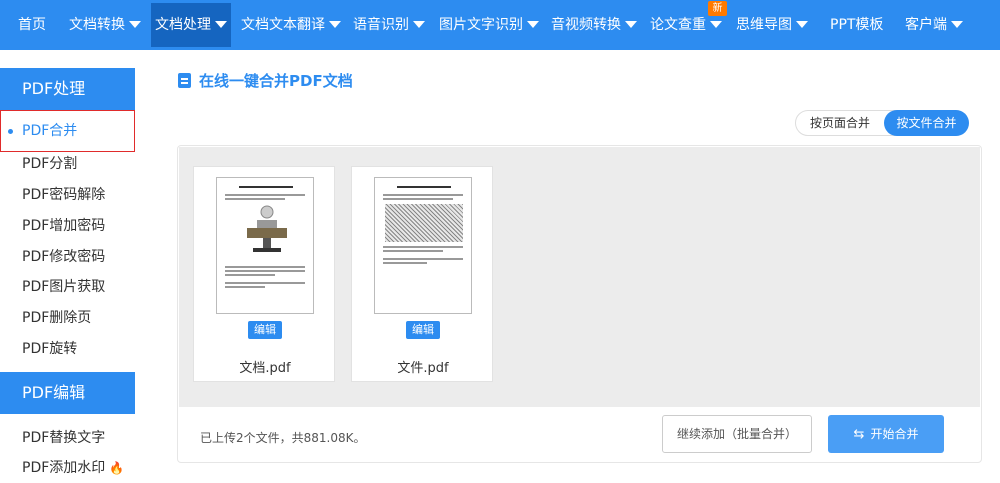 The height and width of the screenshot is (483, 1000). I want to click on nav-home: 首页, so click(32, 25).